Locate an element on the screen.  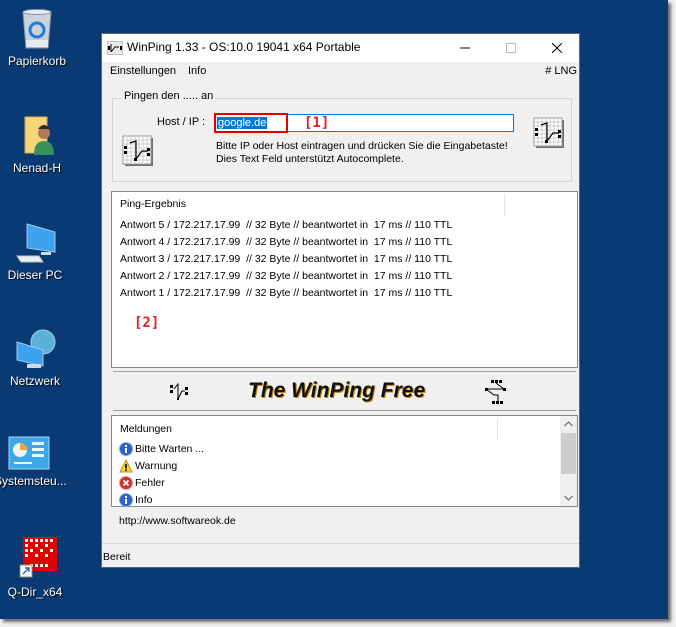
annotation-marker-2: [2] is located at coordinates (147, 323).